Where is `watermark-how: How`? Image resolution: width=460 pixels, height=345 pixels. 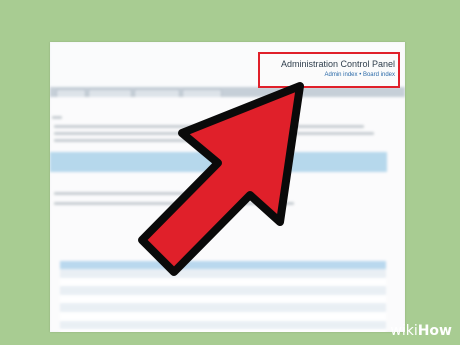 watermark-how: How is located at coordinates (434, 331).